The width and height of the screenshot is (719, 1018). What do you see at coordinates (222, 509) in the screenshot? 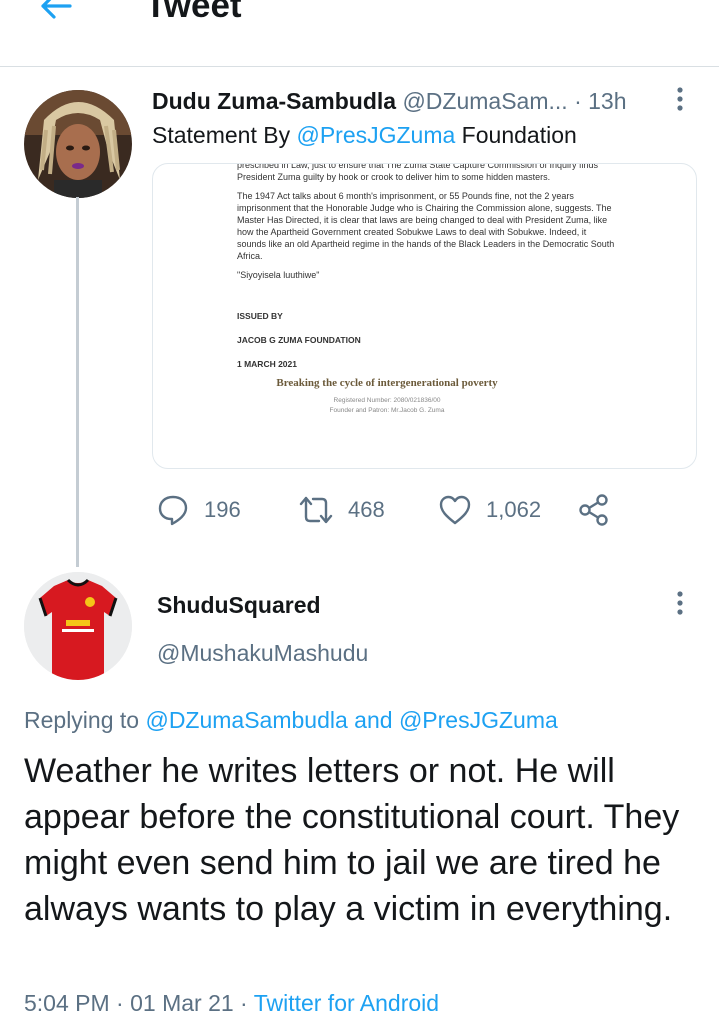
I see `reply-count: 196` at bounding box center [222, 509].